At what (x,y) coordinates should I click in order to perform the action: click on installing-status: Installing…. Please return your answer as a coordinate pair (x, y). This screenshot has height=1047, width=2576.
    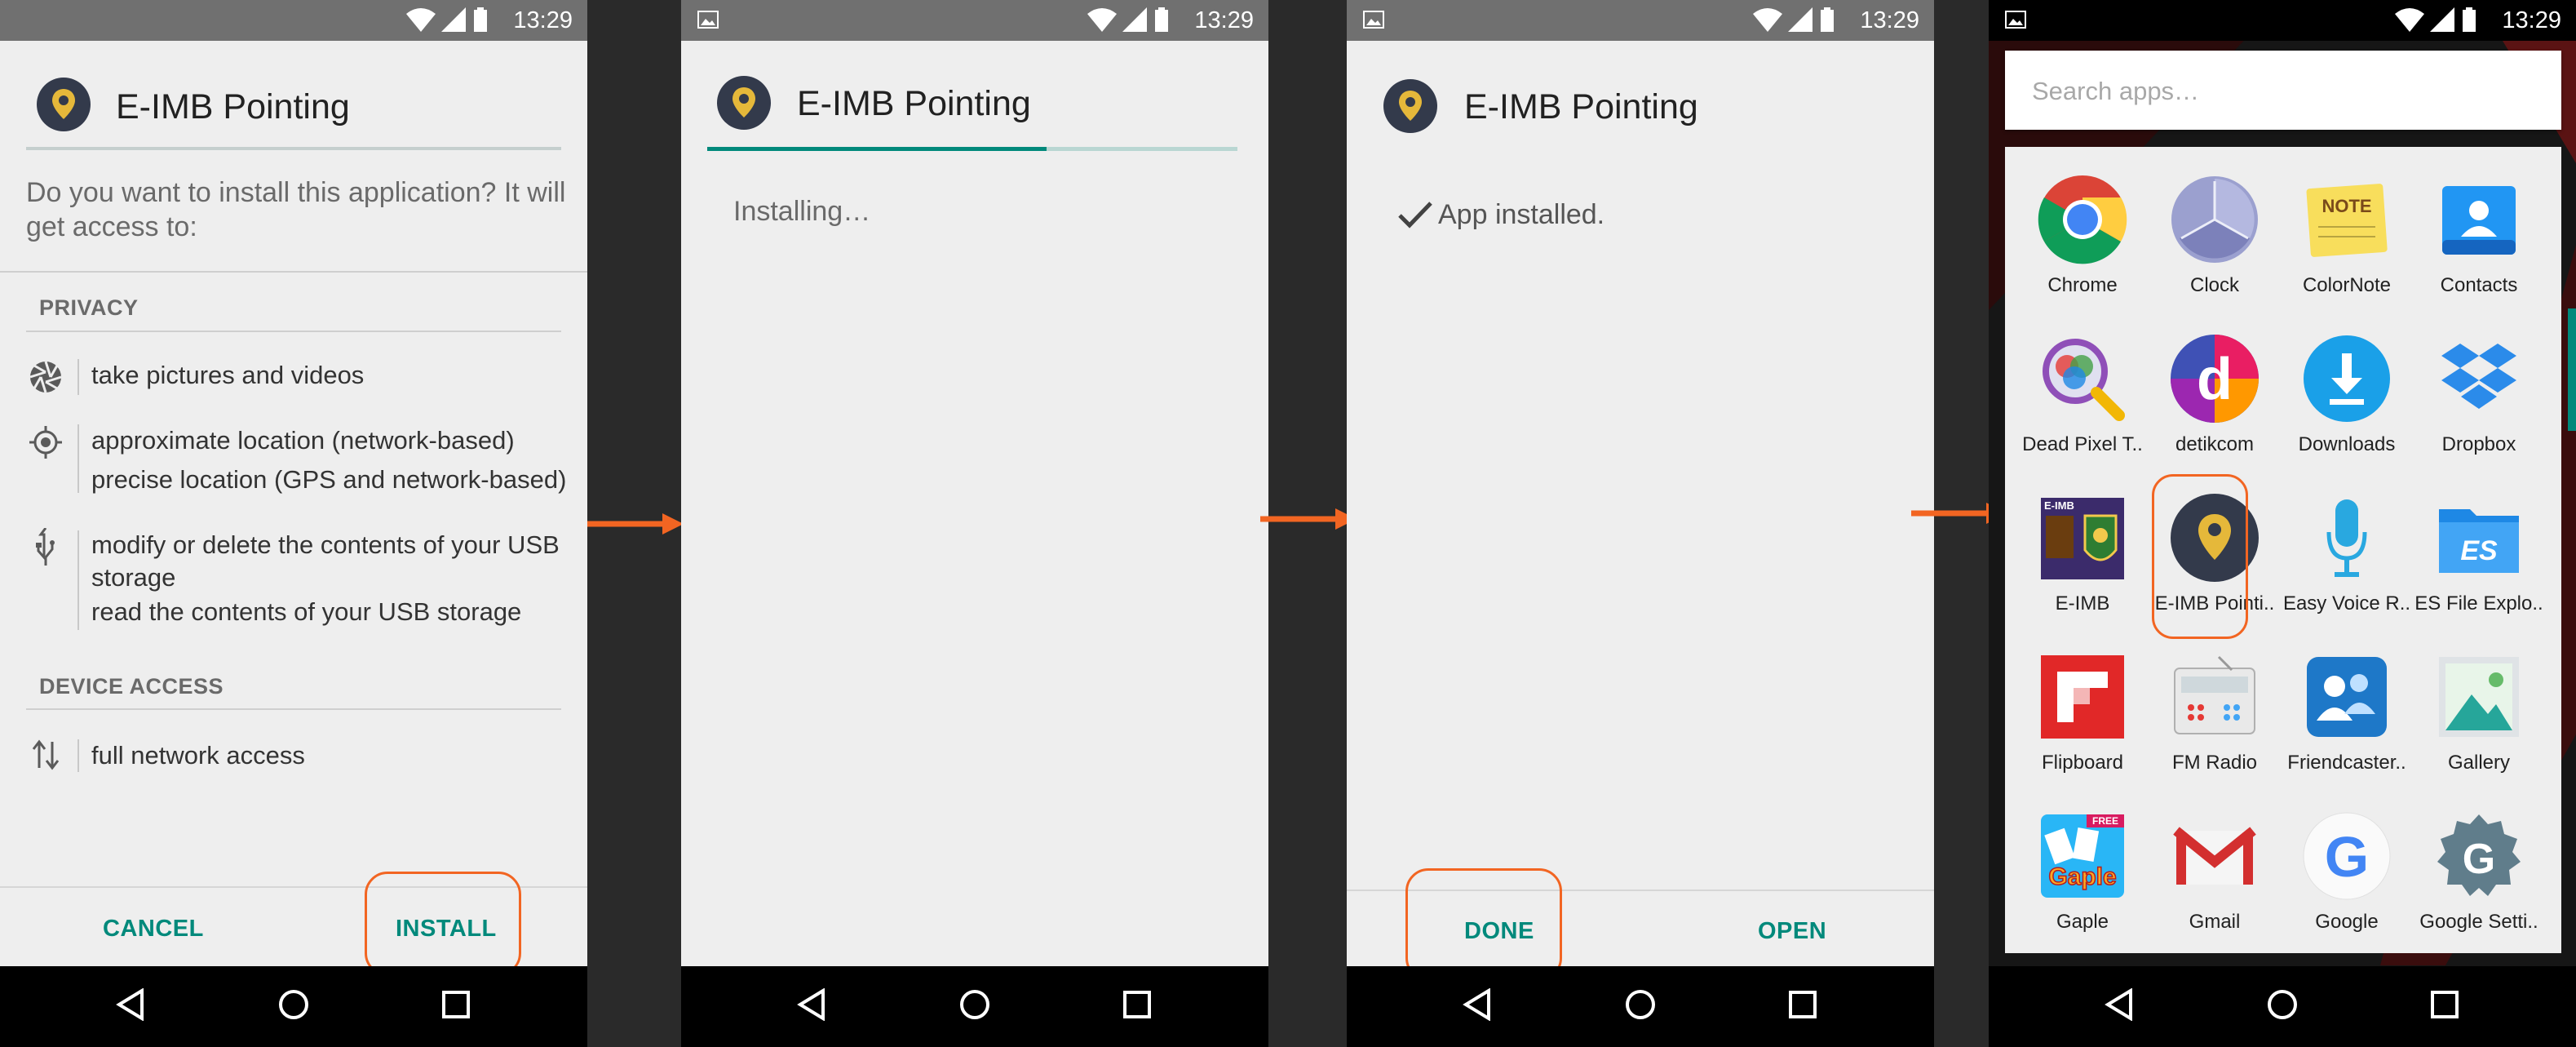
    Looking at the image, I should click on (802, 211).